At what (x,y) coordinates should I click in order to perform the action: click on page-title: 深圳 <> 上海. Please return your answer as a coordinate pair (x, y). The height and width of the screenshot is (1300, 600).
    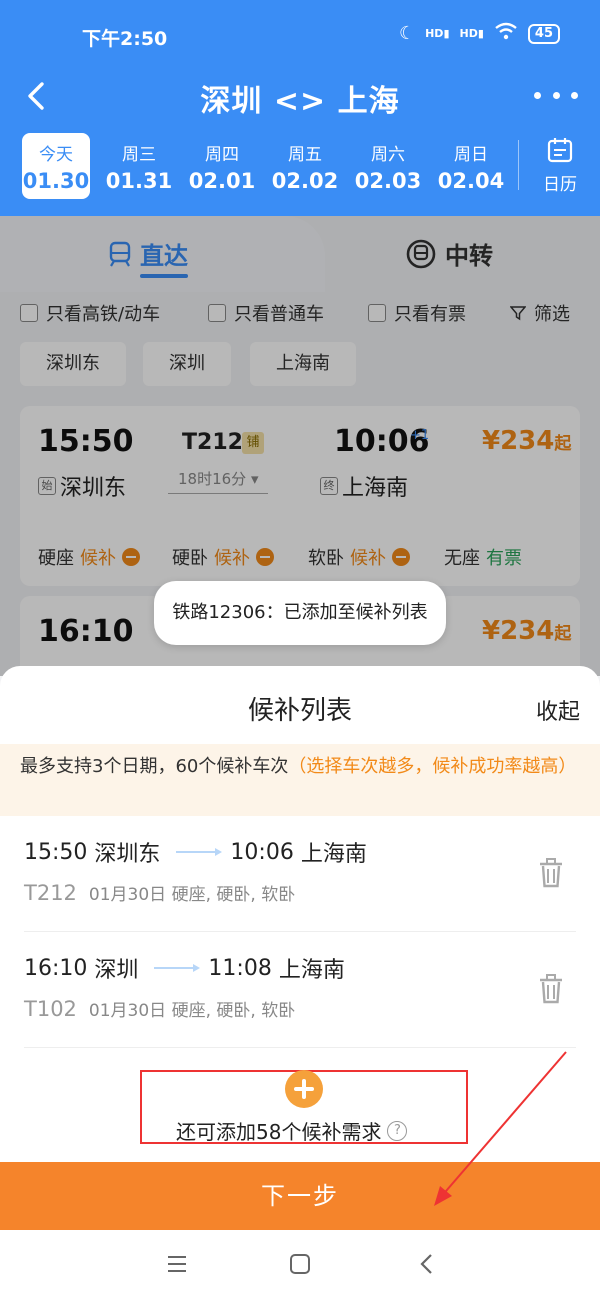
    Looking at the image, I should click on (300, 101).